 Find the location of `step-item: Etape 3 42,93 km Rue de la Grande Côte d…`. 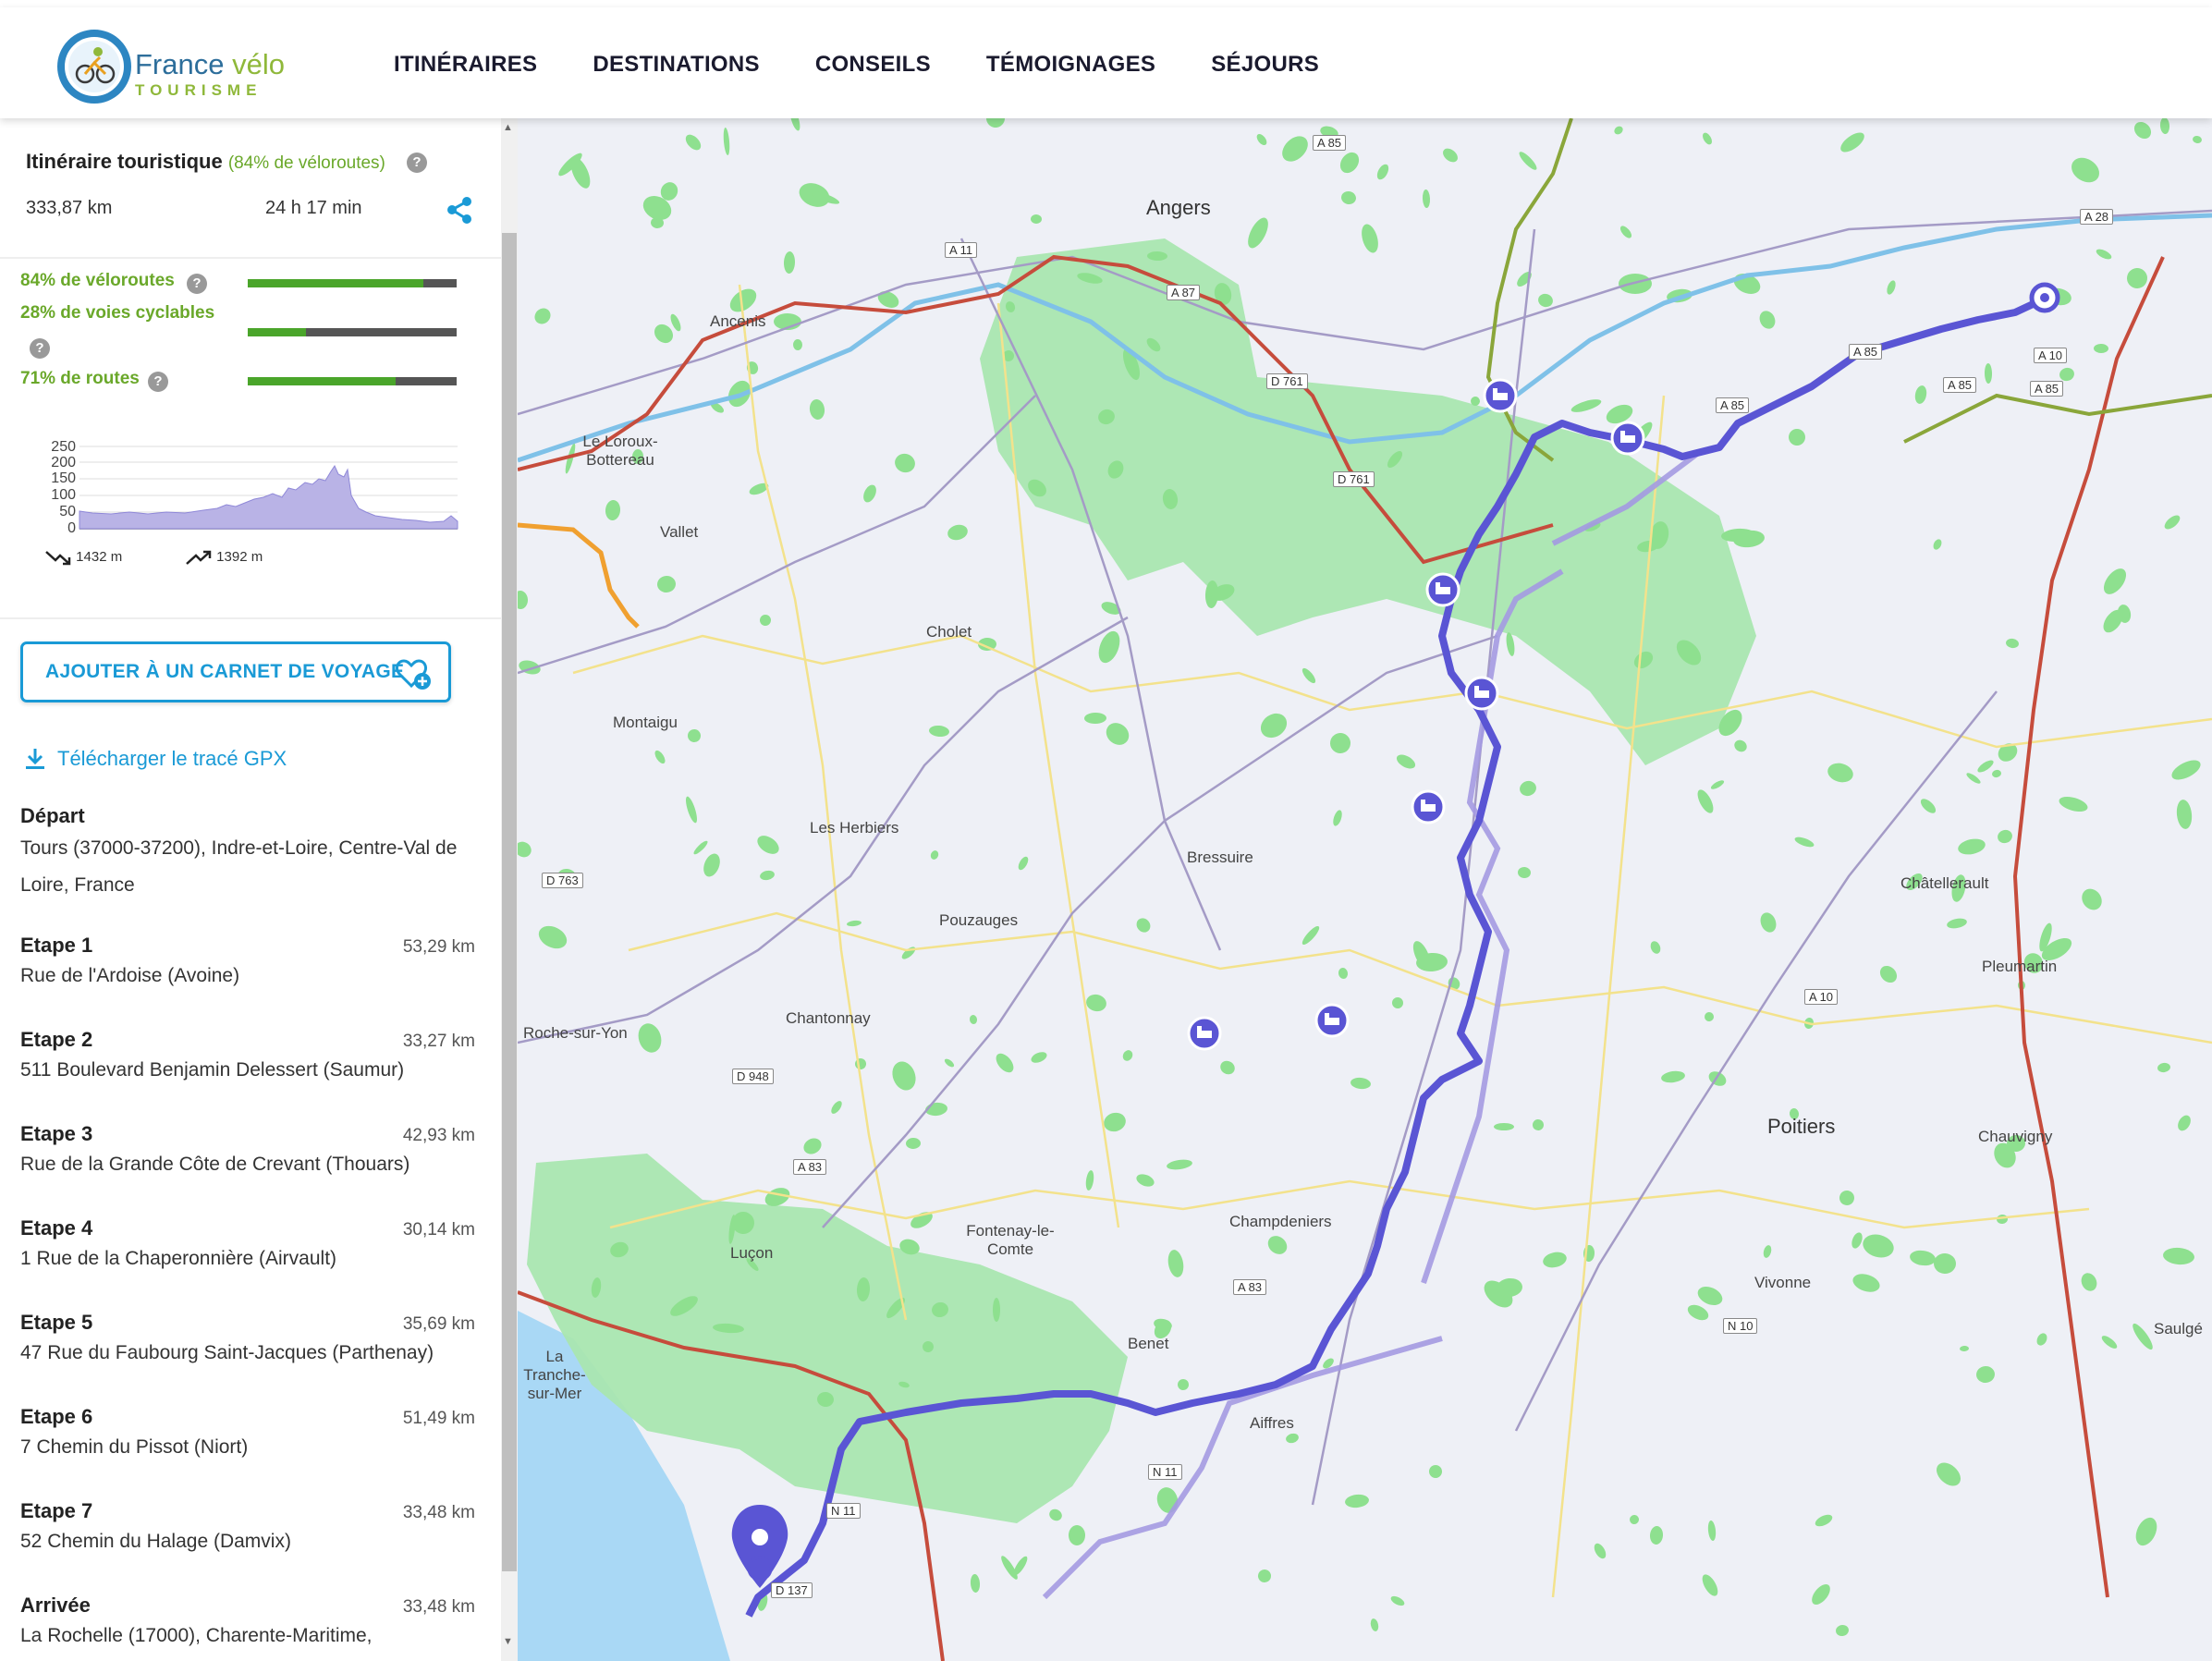

step-item: Etape 3 42,93 km Rue de la Grande Côte d… is located at coordinates (250, 1169).